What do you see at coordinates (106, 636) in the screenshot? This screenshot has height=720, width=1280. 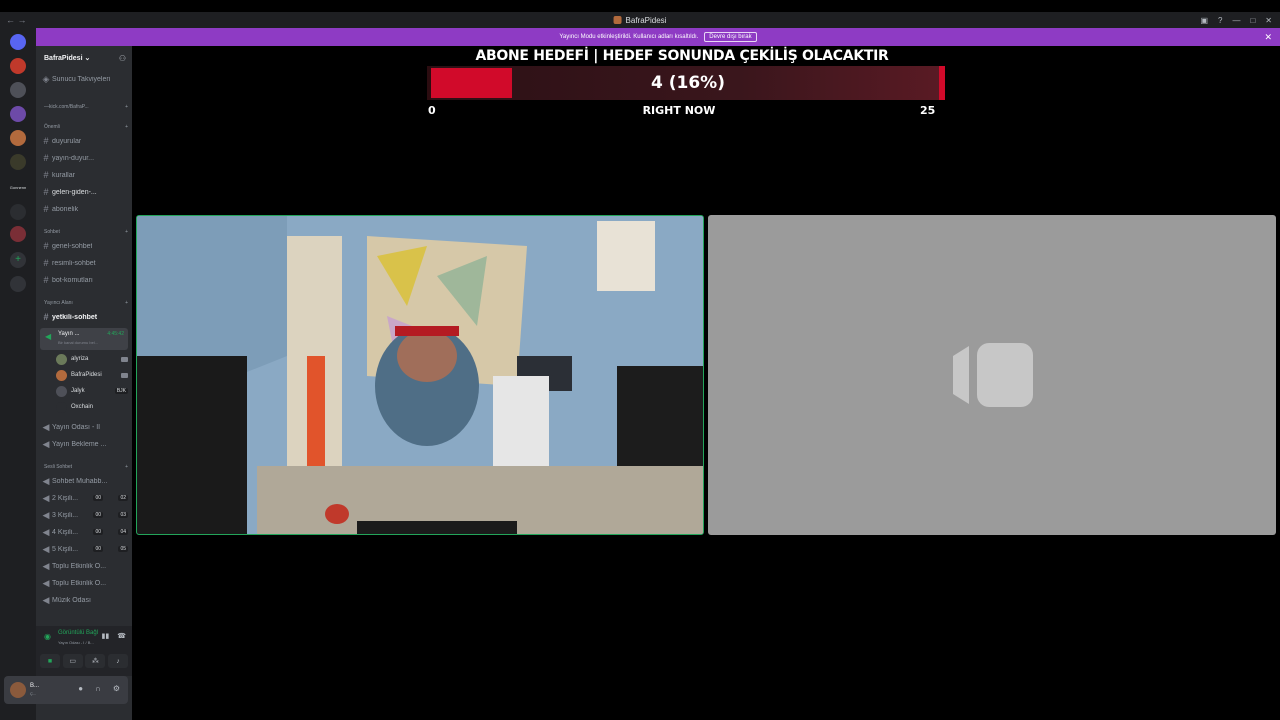 I see `noise-suppression-icon: ▮▮` at bounding box center [106, 636].